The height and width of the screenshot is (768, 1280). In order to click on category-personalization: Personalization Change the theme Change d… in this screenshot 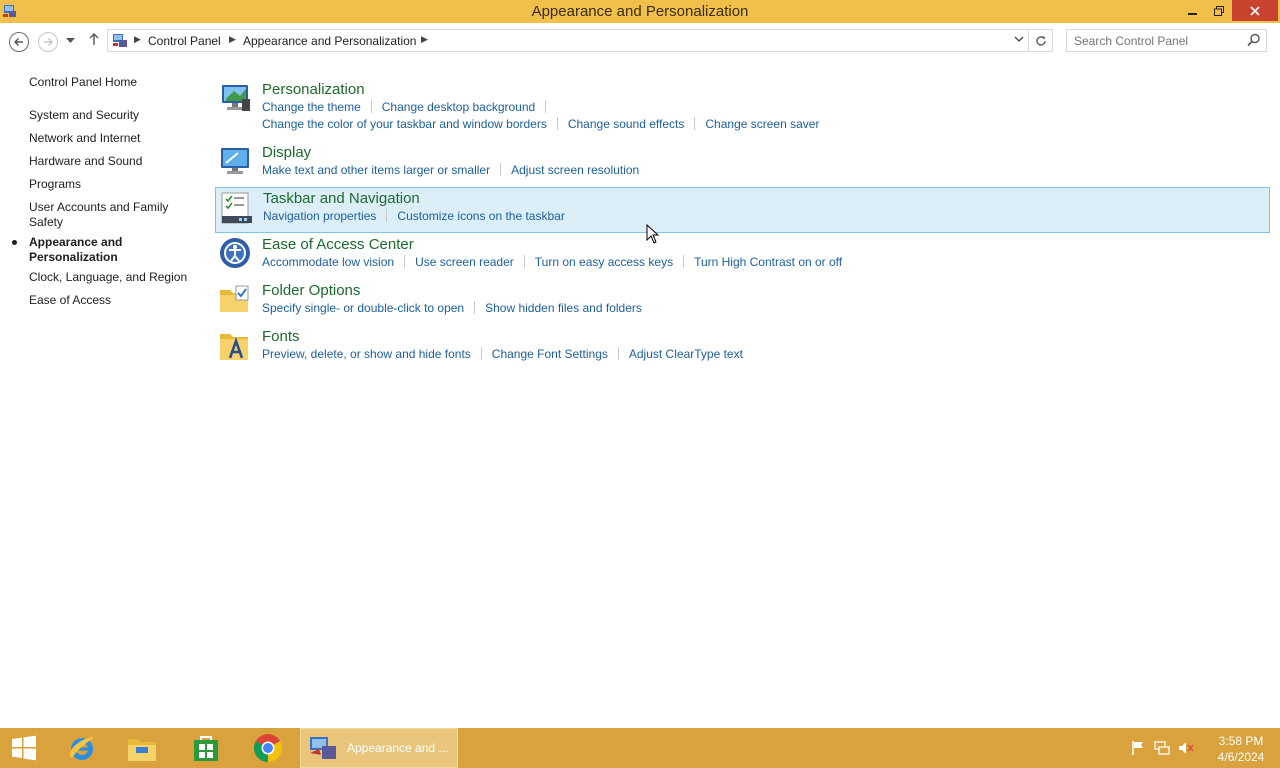, I will do `click(742, 106)`.